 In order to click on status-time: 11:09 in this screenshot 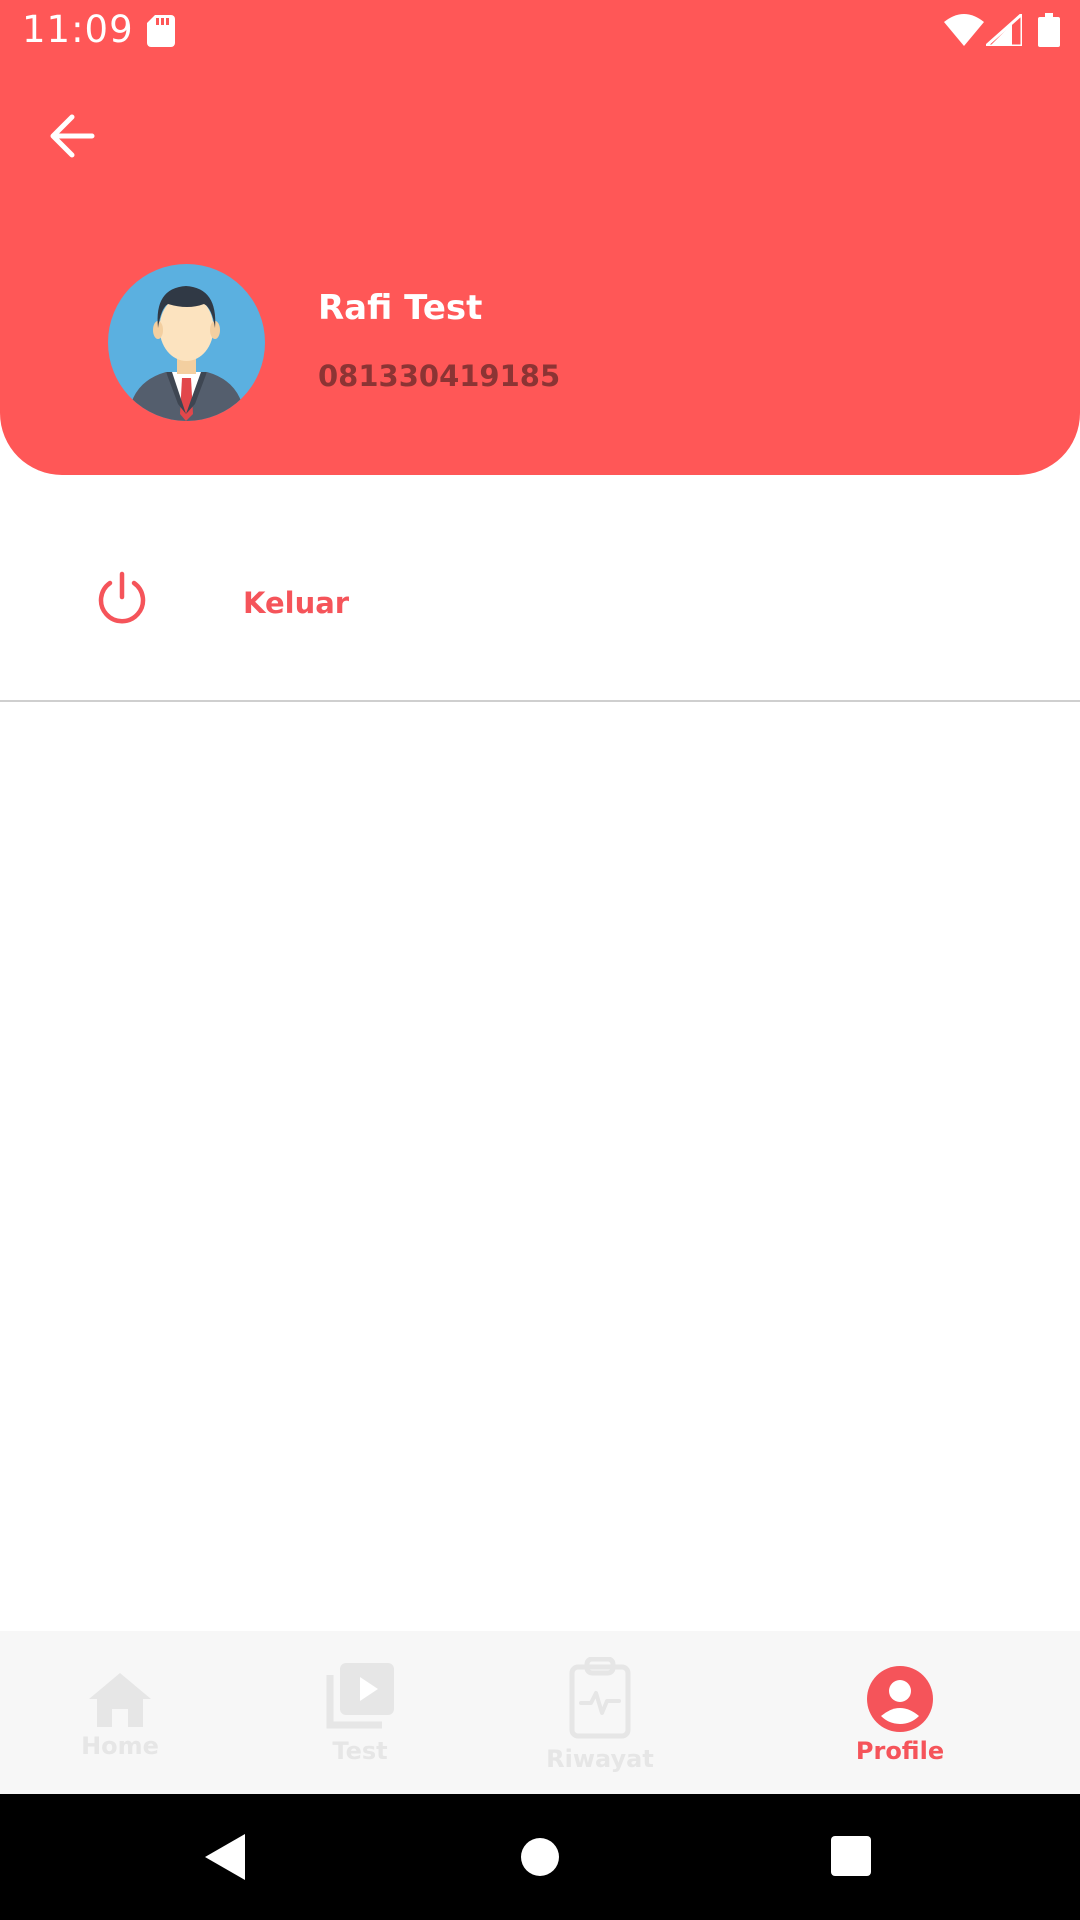, I will do `click(78, 29)`.